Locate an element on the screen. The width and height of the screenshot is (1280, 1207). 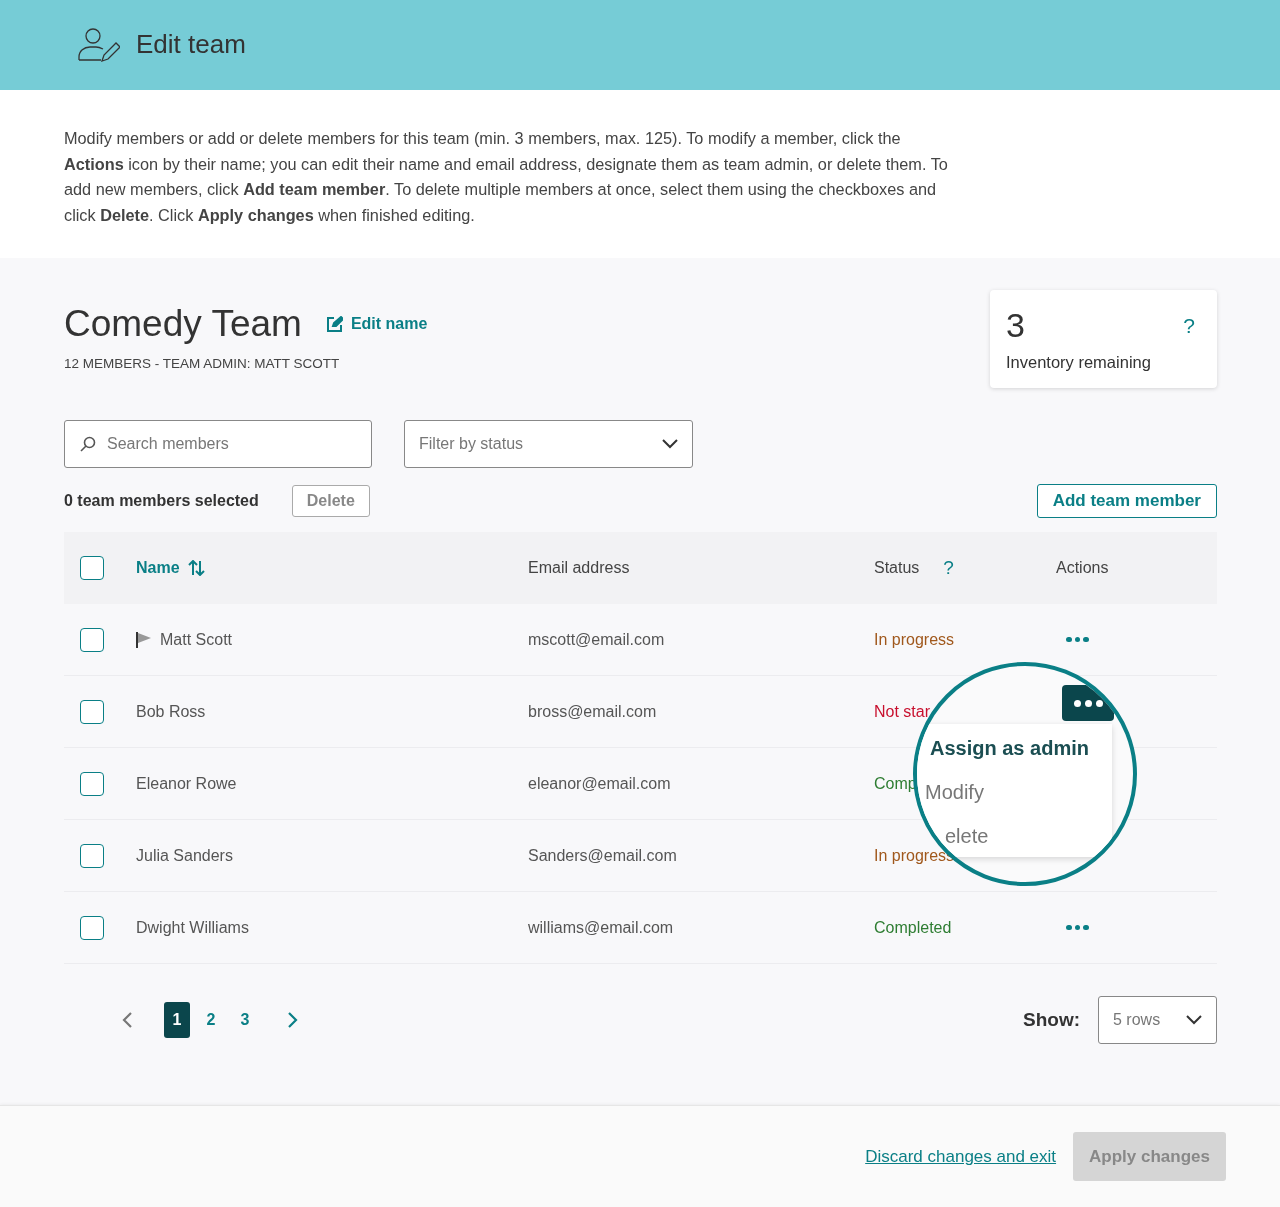
search-icon is located at coordinates (88, 444).